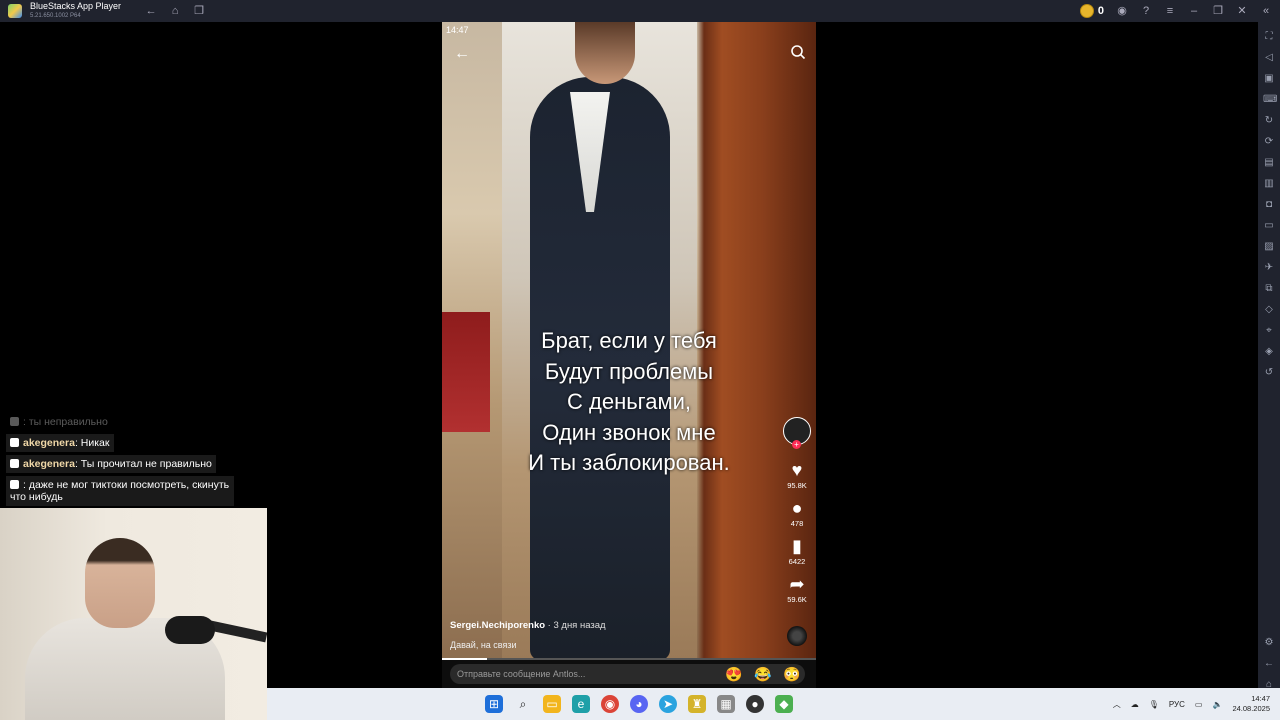 This screenshot has height=720, width=1280. What do you see at coordinates (1269, 205) in the screenshot?
I see `screenshot-icon: ◘` at bounding box center [1269, 205].